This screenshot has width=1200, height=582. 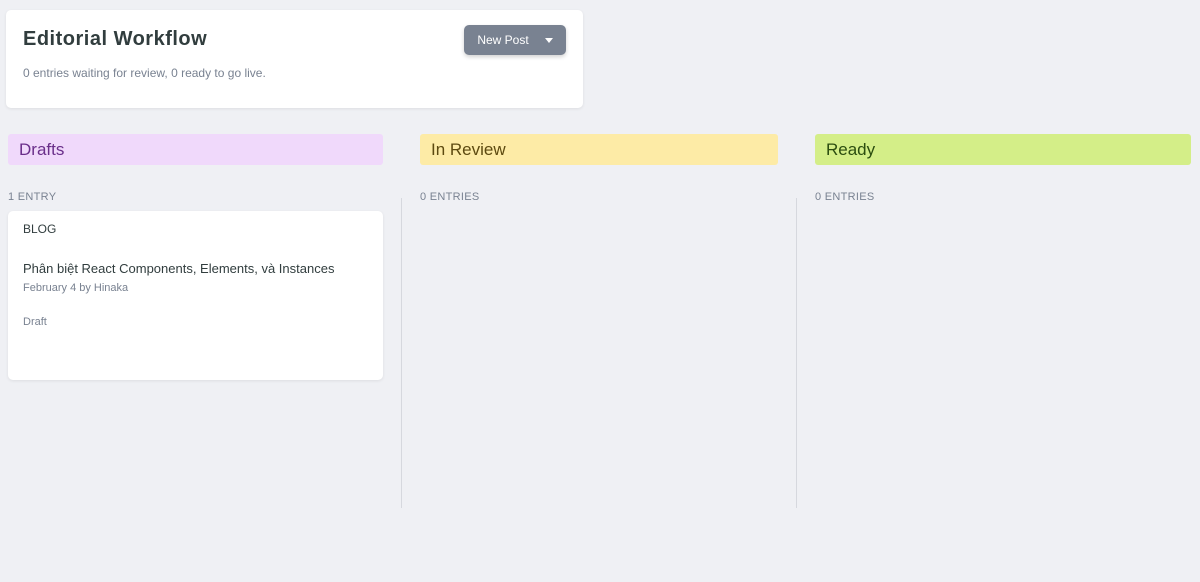 I want to click on chevron-down-icon, so click(x=548, y=40).